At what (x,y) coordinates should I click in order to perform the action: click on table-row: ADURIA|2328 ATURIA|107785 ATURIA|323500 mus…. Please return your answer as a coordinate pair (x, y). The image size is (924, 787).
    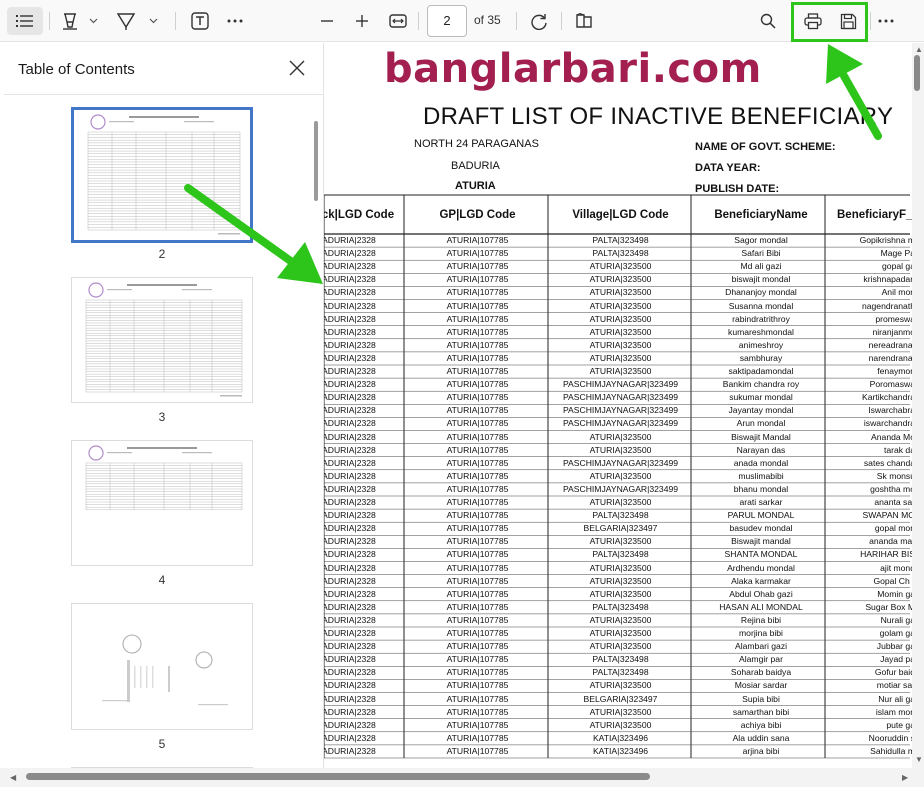
    Looking at the image, I should click on (619, 476).